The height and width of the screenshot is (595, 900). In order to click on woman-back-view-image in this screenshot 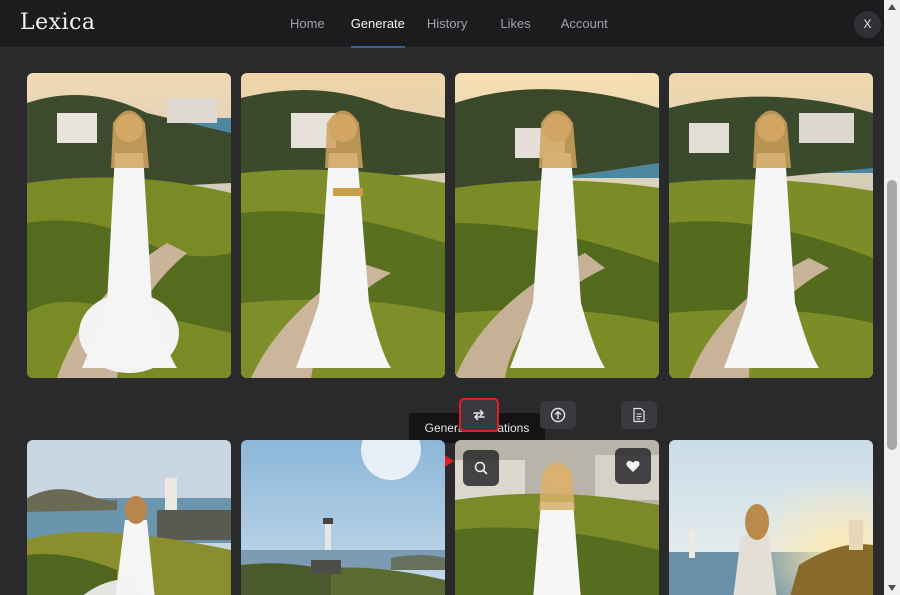, I will do `click(129, 517)`.